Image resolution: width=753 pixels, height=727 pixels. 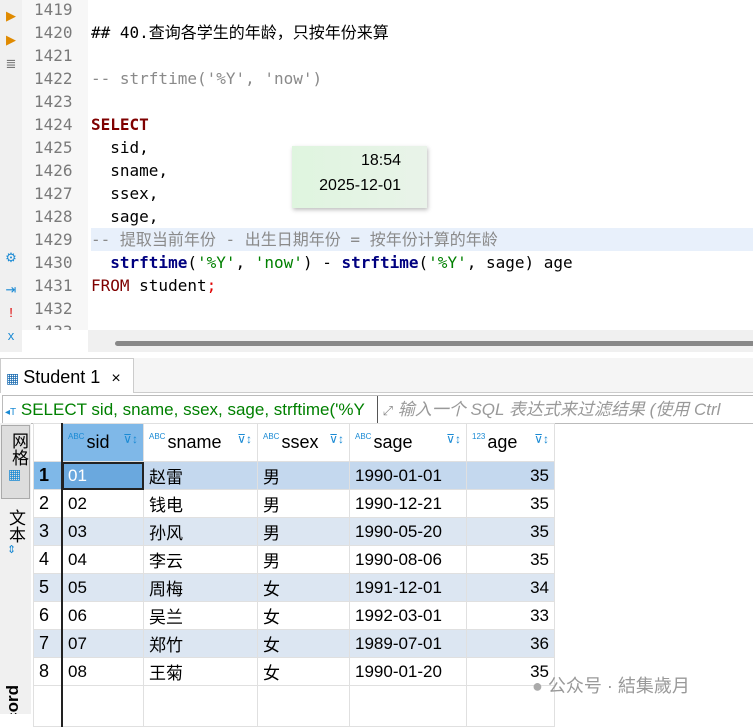 I want to click on cell-sid: 07, so click(x=102, y=643).